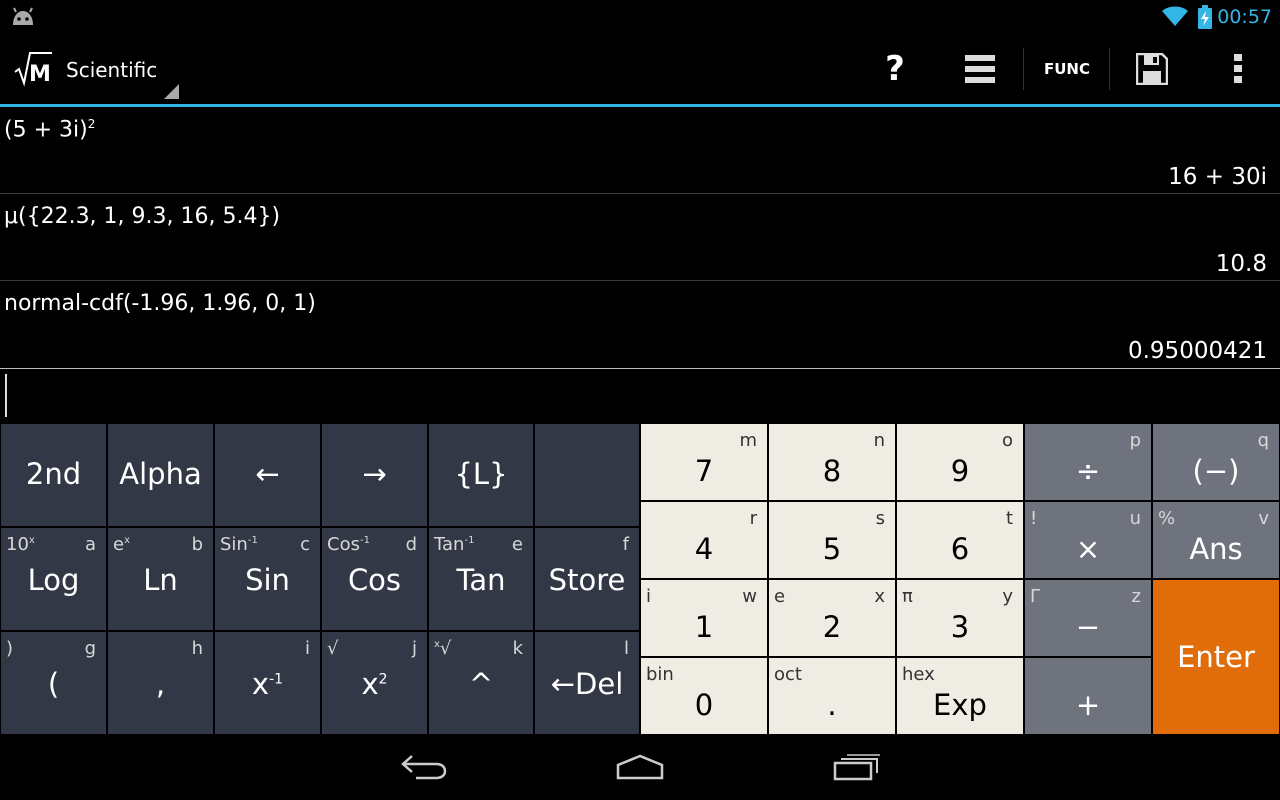 The width and height of the screenshot is (1280, 800). I want to click on key-4: r 4, so click(704, 540).